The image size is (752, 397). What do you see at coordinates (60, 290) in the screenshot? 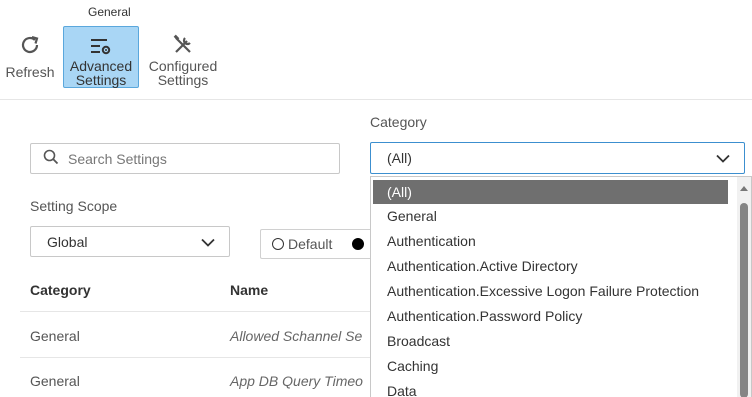
I see `column-header-category: Category` at bounding box center [60, 290].